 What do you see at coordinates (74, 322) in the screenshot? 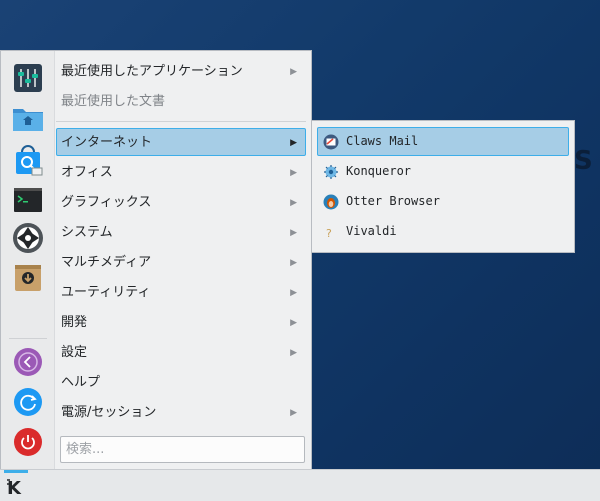
I see `category-label: 開発` at bounding box center [74, 322].